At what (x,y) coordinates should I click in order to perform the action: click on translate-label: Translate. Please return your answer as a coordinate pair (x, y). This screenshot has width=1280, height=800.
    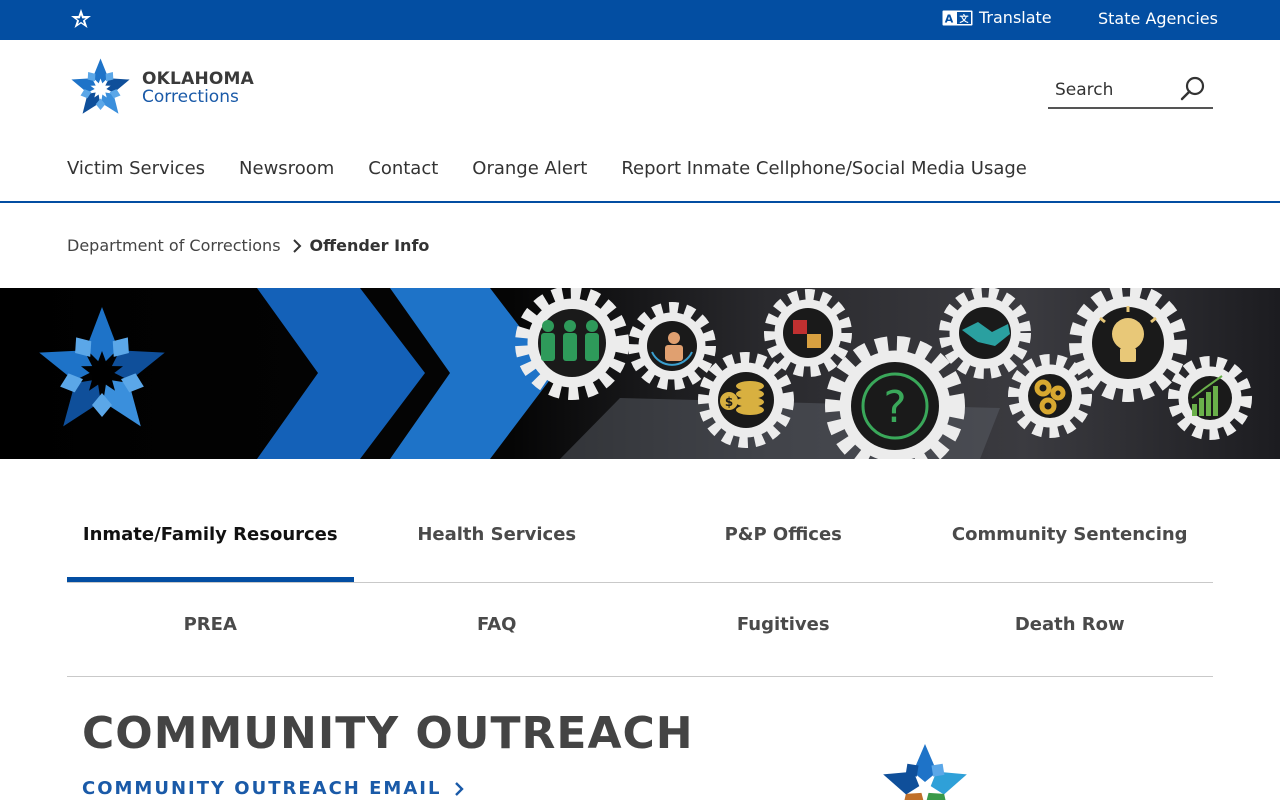
    Looking at the image, I should click on (1015, 17).